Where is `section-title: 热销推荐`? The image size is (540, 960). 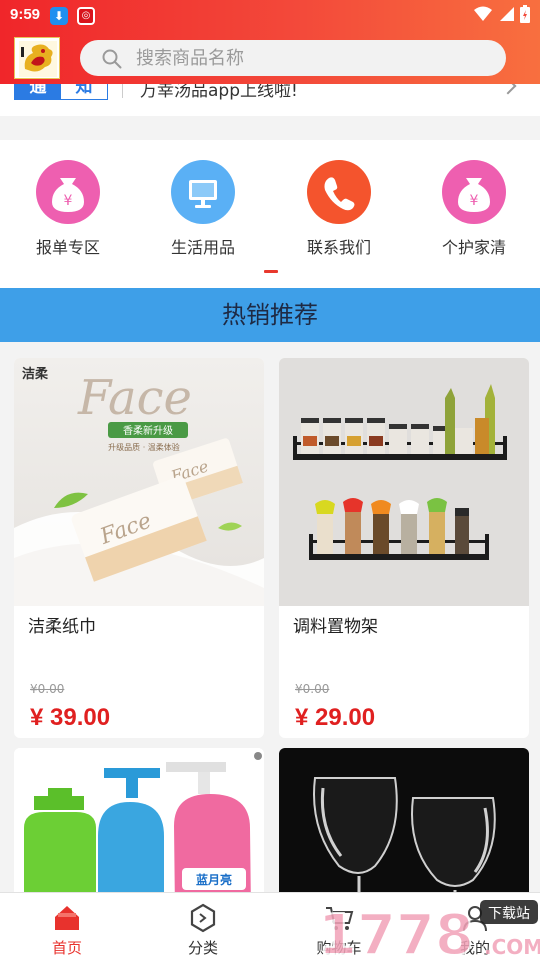
section-title: 热销推荐 is located at coordinates (270, 315).